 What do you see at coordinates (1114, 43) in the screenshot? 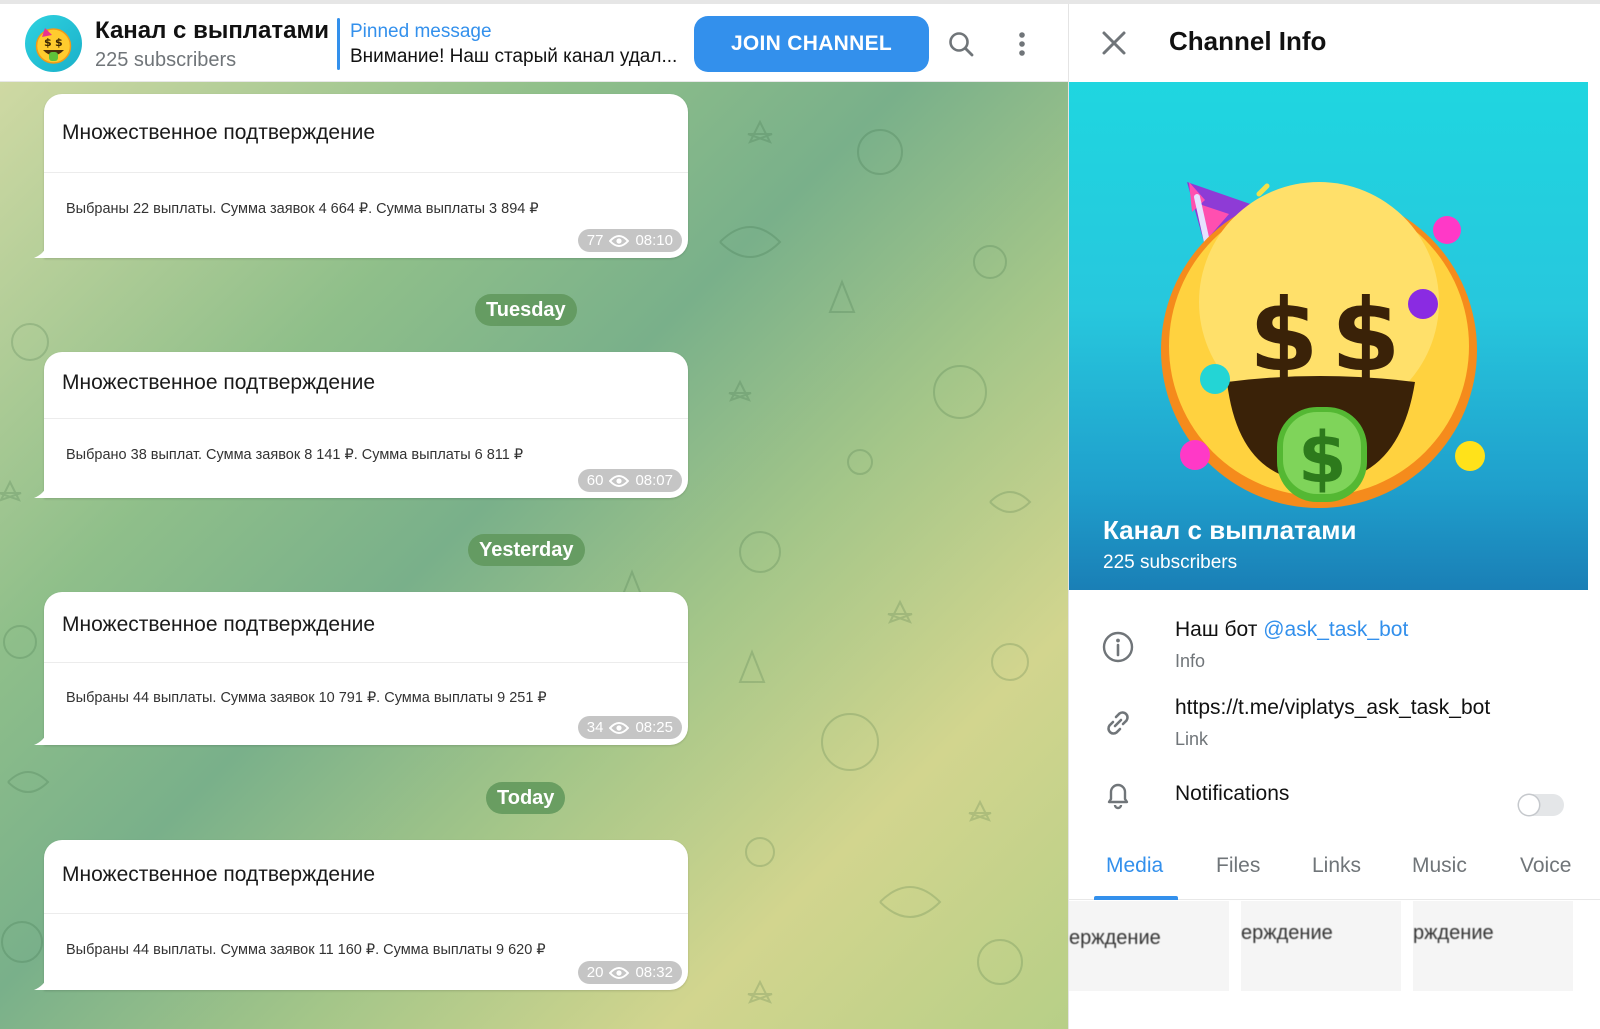
I see `close-icon` at bounding box center [1114, 43].